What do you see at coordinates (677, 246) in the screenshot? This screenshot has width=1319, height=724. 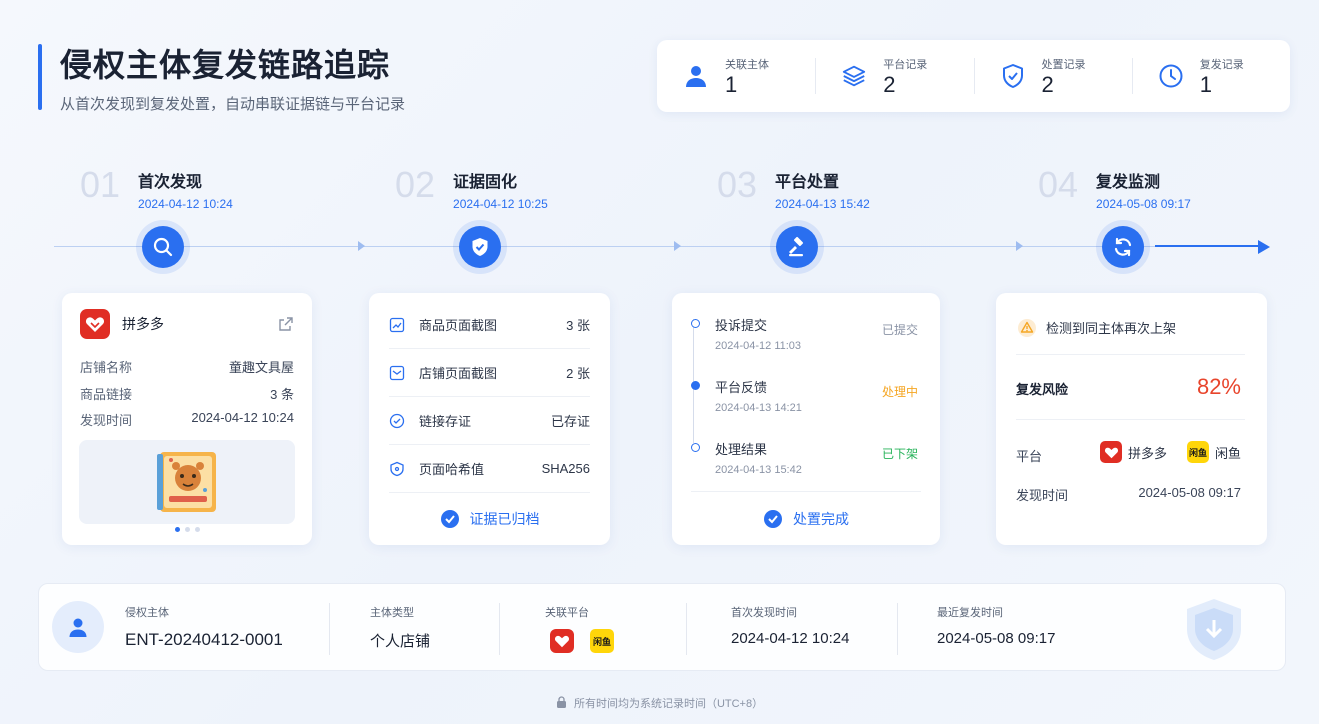 I see `timeline-arrow-icon` at bounding box center [677, 246].